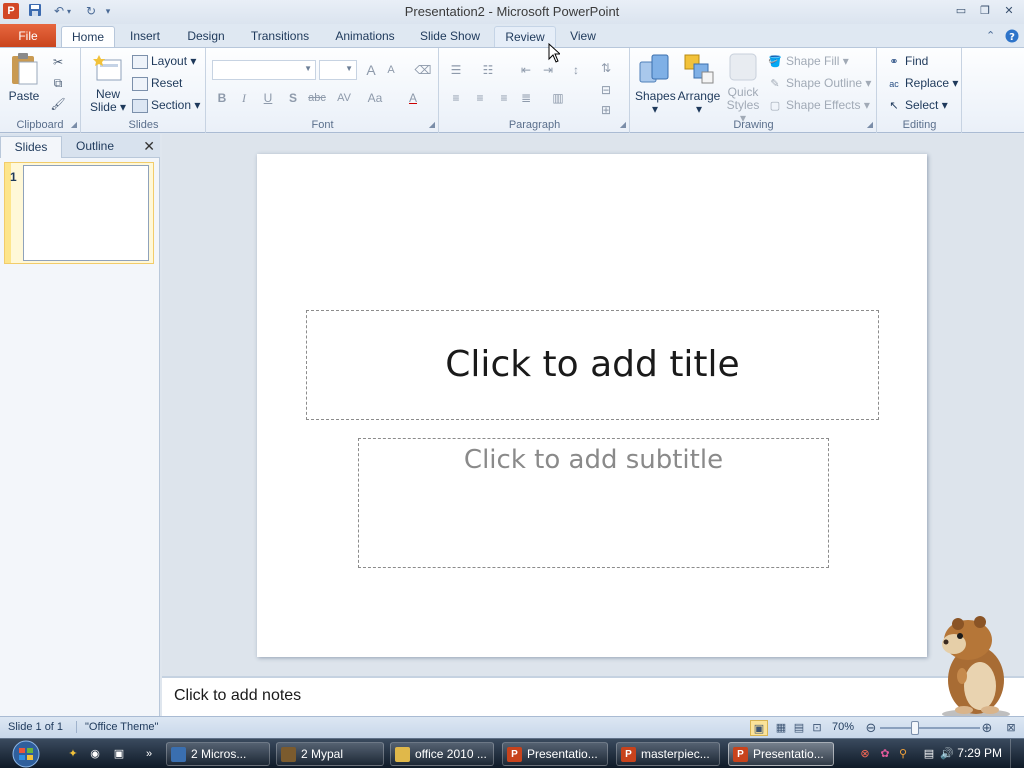 This screenshot has width=1024, height=768. What do you see at coordinates (88, 37) in the screenshot?
I see `tab-home: Home` at bounding box center [88, 37].